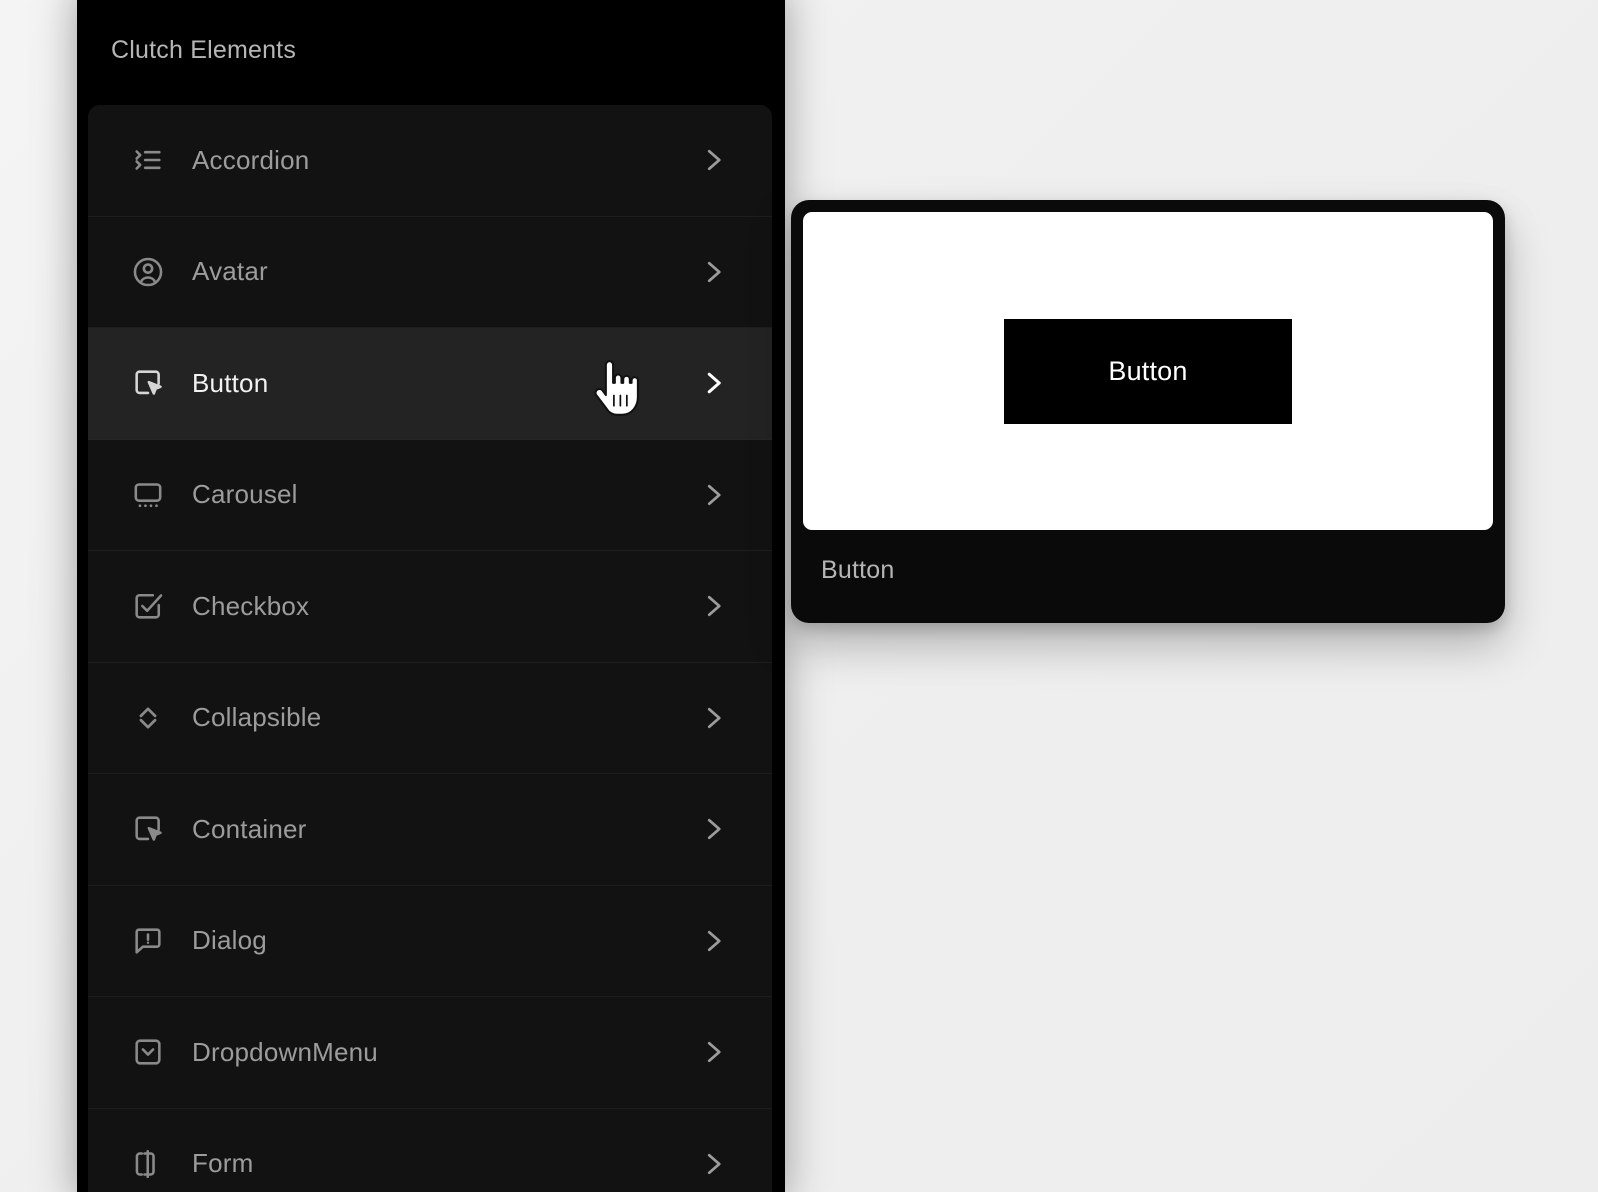 This screenshot has height=1192, width=1598. I want to click on list-item-container: Container, so click(430, 830).